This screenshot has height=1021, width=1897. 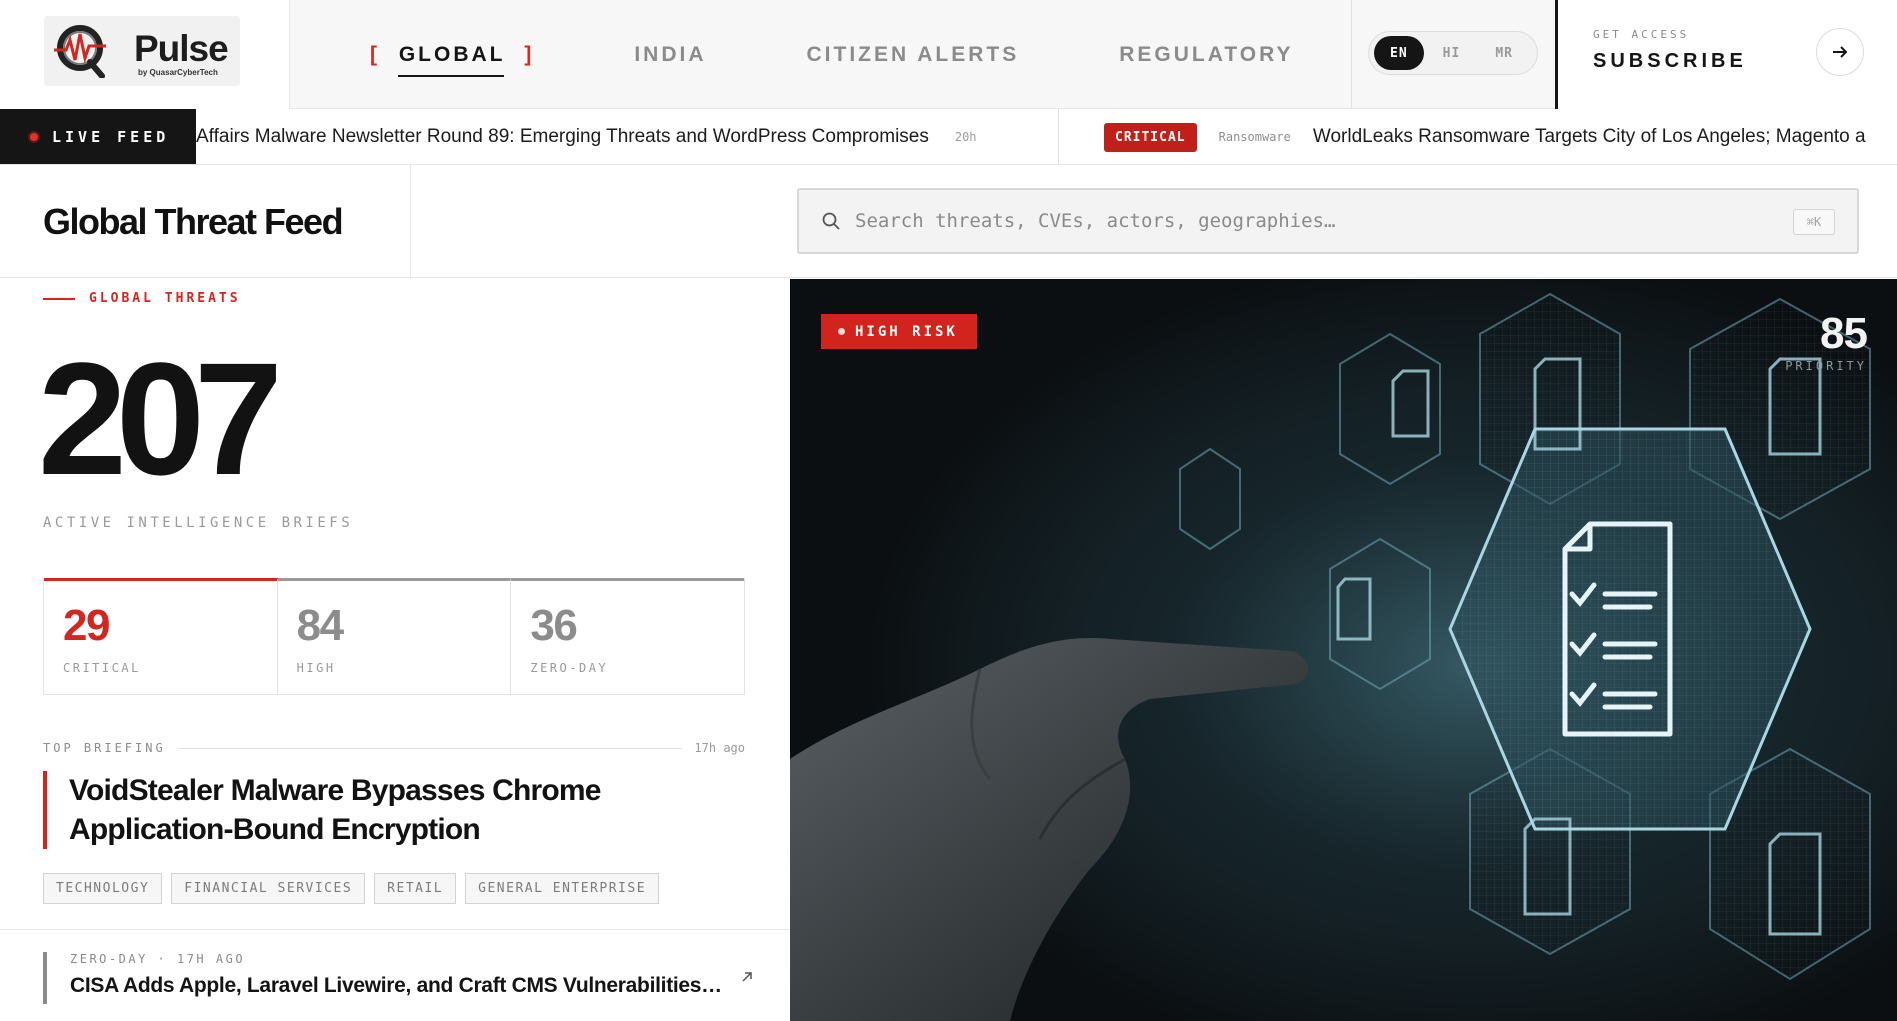 I want to click on section-kicker-text: GLOBAL THREATS, so click(x=165, y=298).